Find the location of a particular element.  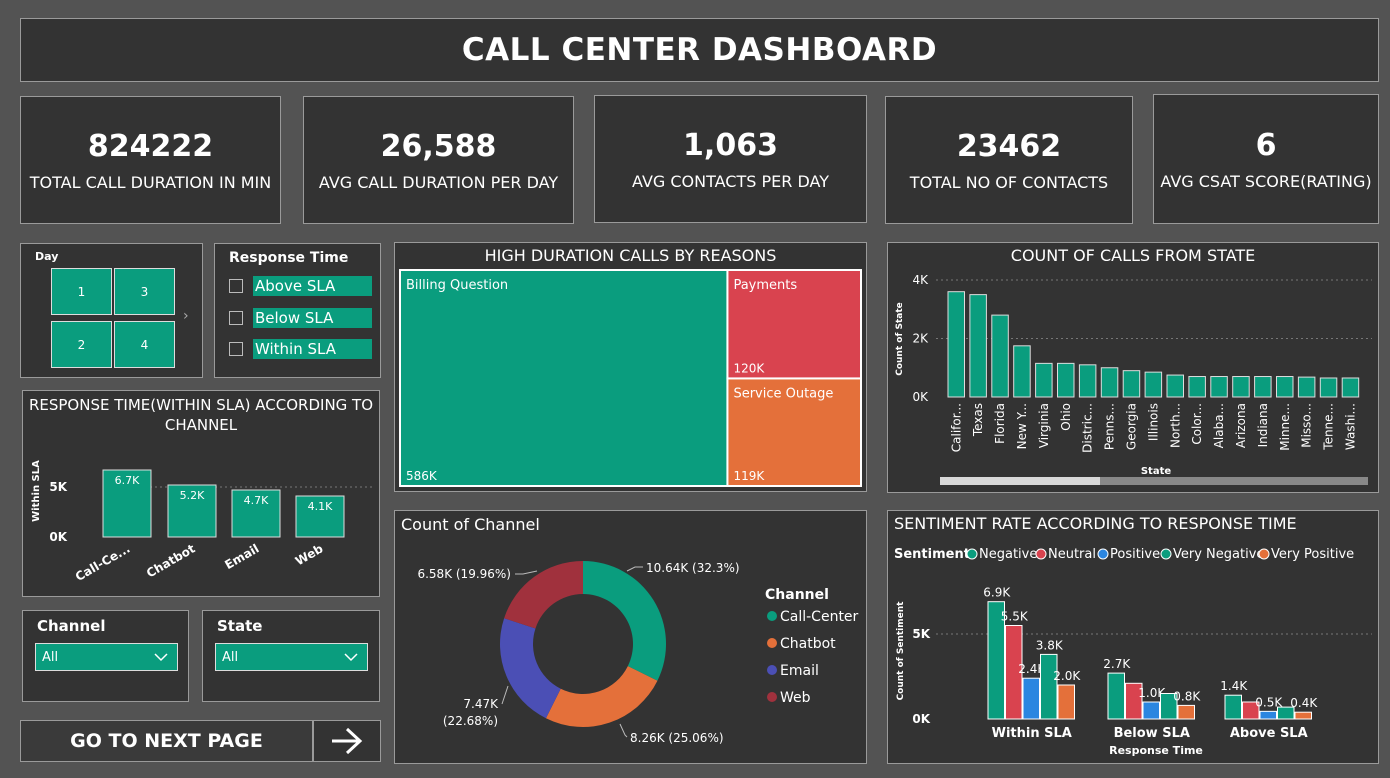

x-tick-label: Illinois is located at coordinates (1153, 422).